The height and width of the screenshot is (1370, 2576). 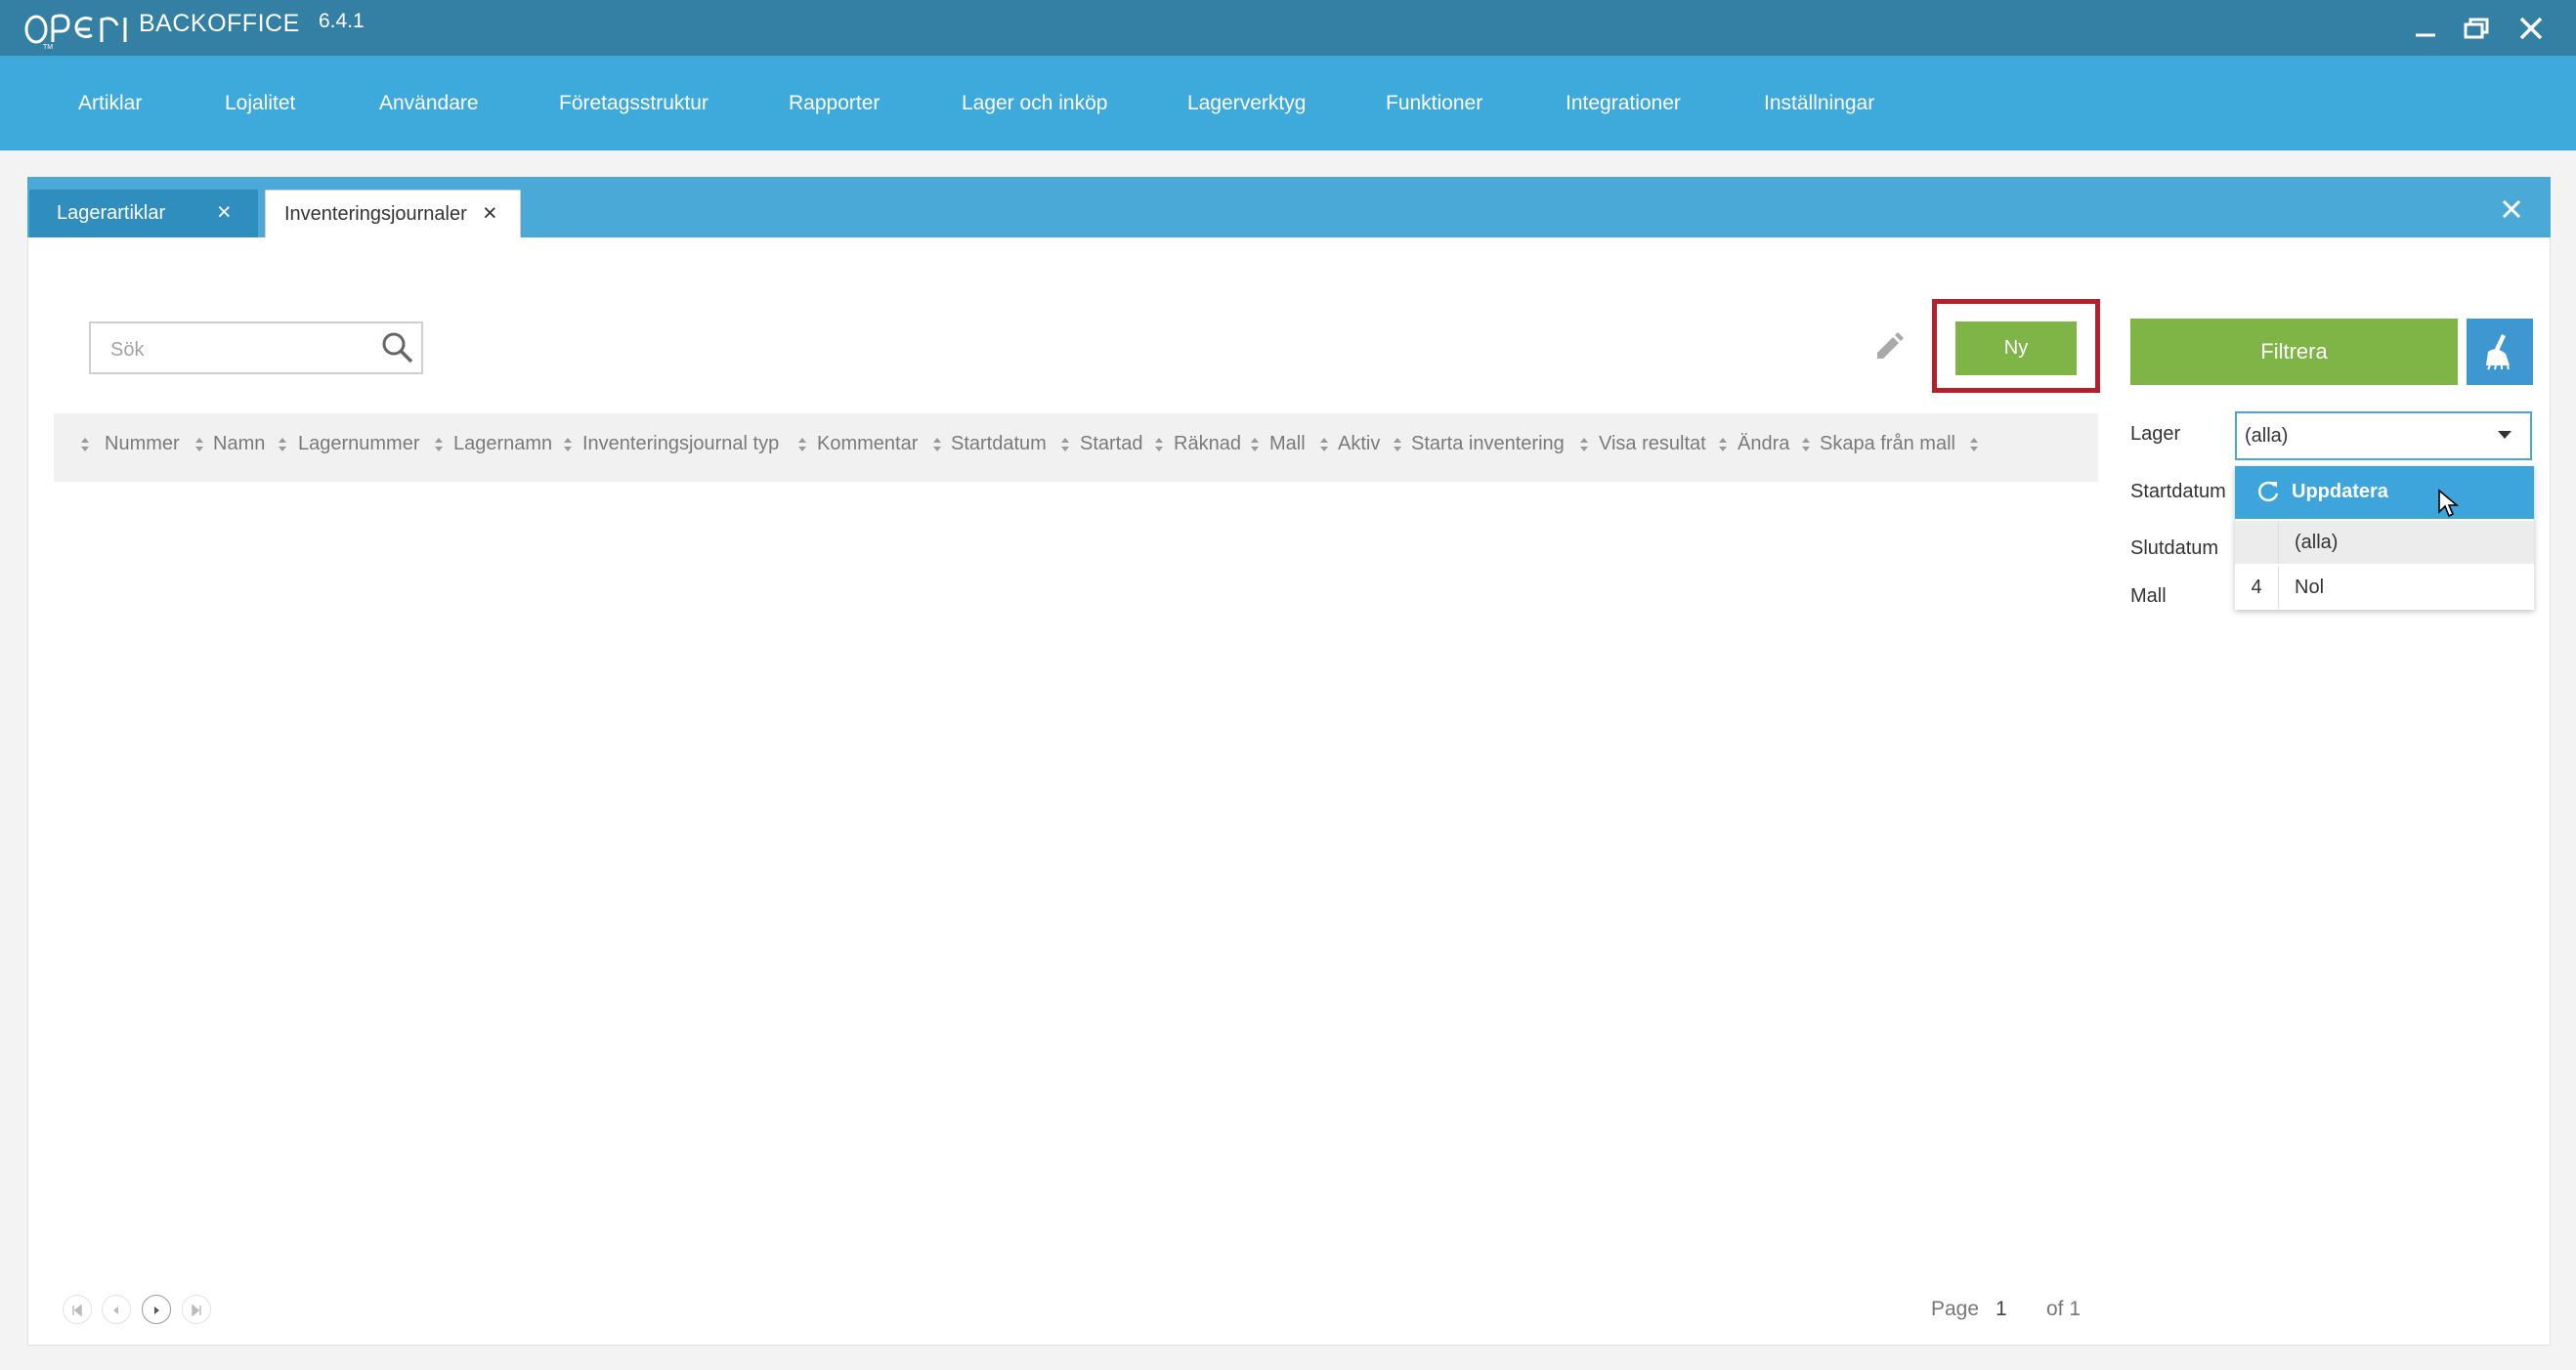 What do you see at coordinates (1288, 28) in the screenshot?
I see `title-bar` at bounding box center [1288, 28].